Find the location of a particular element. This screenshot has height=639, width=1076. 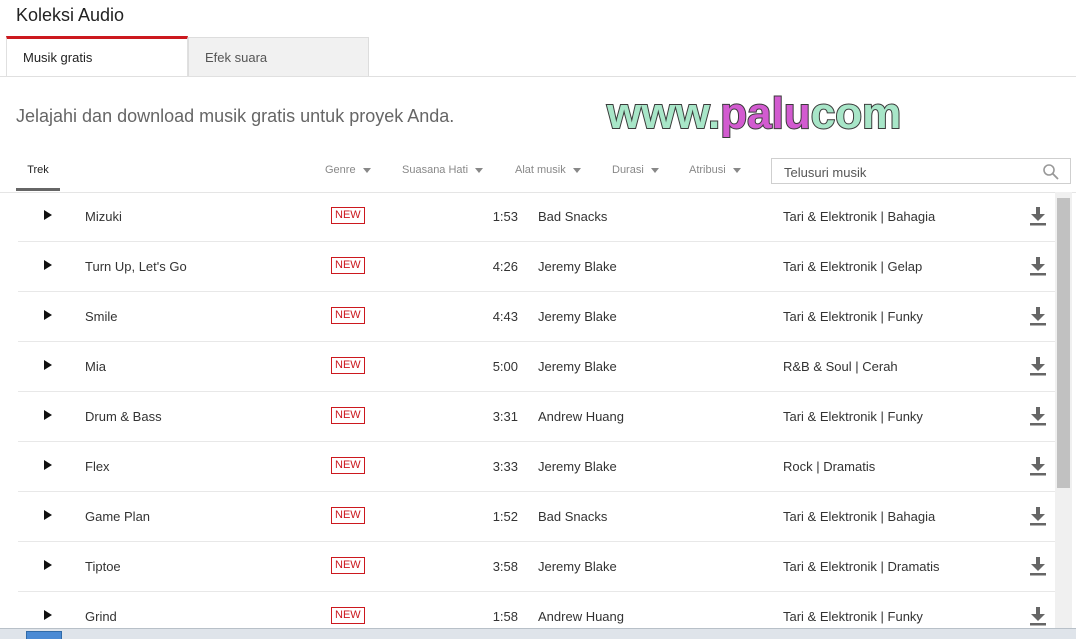

watermark-text: www.palucomputer.com is located at coordinates (754, 113).